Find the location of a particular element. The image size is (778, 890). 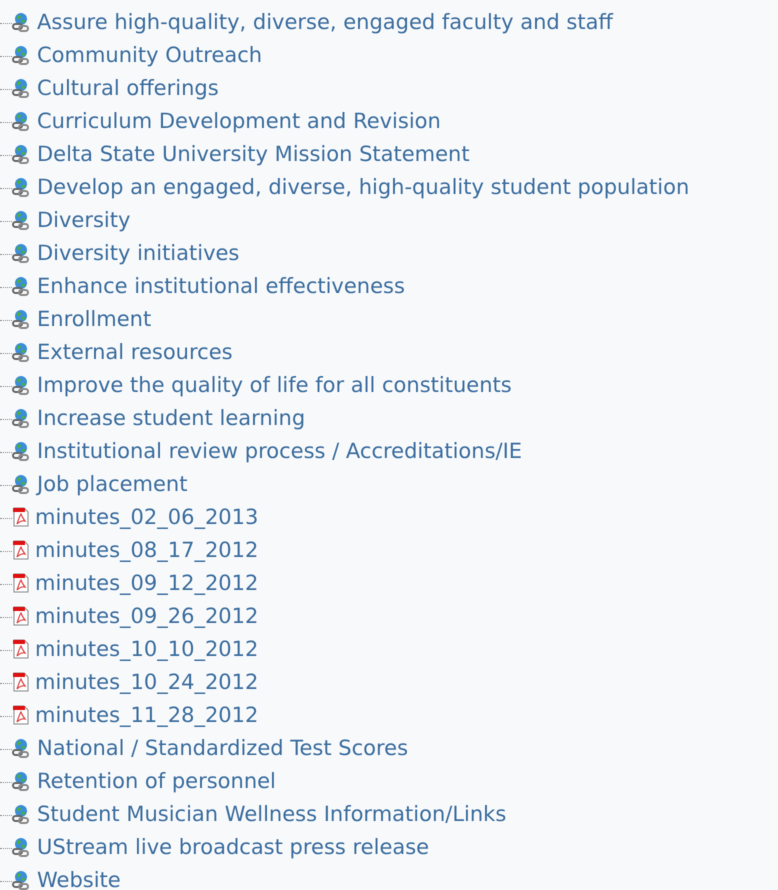

tree-link: Enhance institutional effectiveness is located at coordinates (221, 285).